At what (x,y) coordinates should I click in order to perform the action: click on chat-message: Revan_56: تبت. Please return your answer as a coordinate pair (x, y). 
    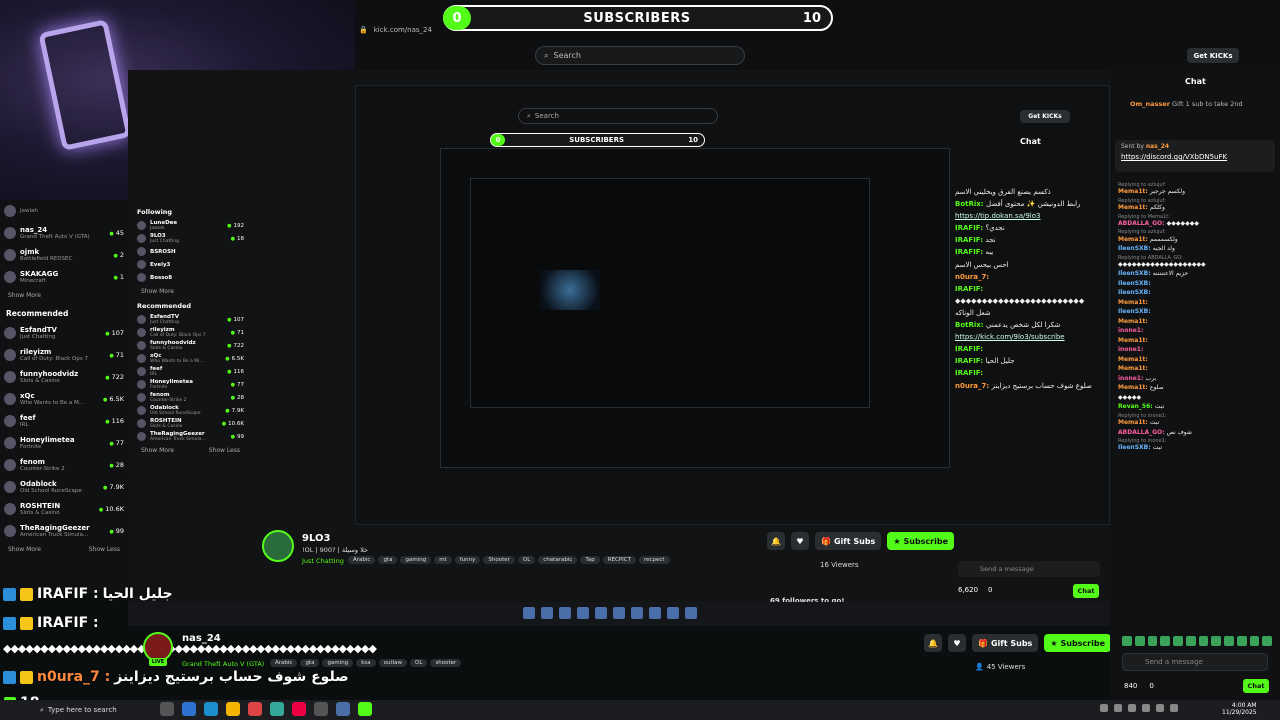
    Looking at the image, I should click on (1195, 407).